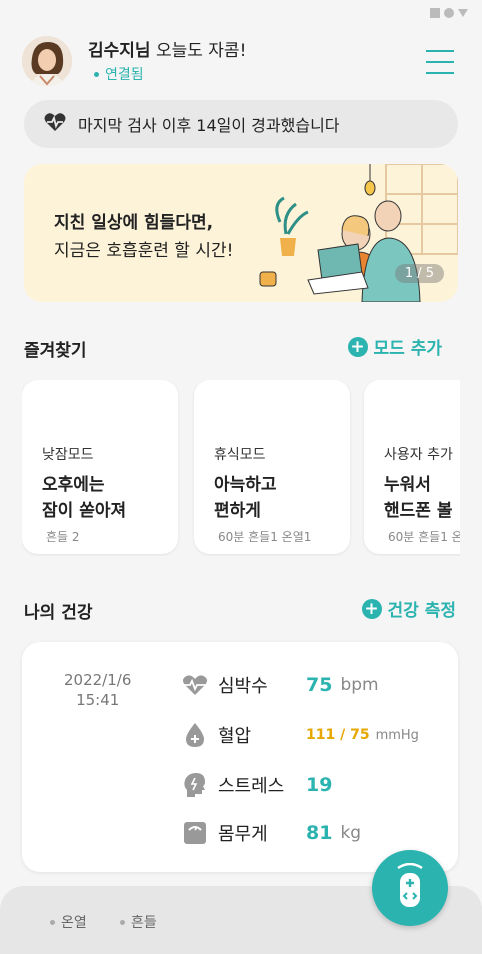 The width and height of the screenshot is (482, 954). Describe the element at coordinates (237, 511) in the screenshot. I see `card-title-line2: 편하게` at that location.